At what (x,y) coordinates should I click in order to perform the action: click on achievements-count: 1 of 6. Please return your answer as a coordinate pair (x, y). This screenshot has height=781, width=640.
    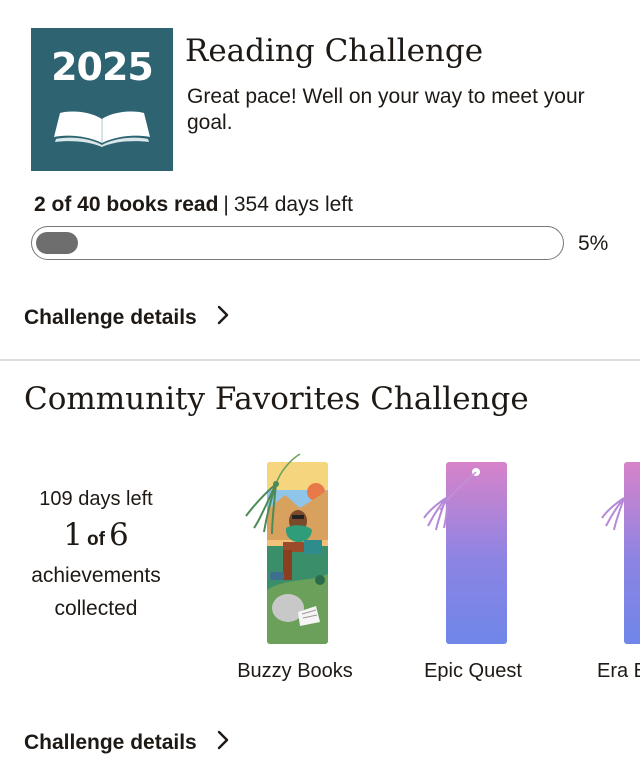
    Looking at the image, I should click on (96, 535).